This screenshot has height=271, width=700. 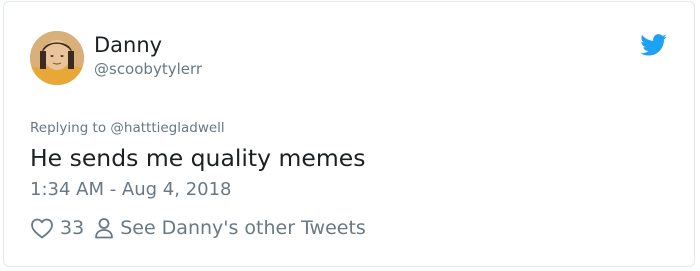 I want to click on tweet-text: He sends me quality memes, so click(x=198, y=158).